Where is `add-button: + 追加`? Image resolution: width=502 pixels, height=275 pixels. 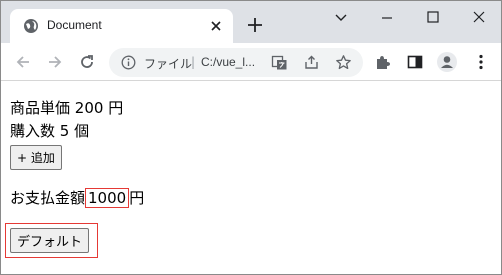
add-button: + 追加 is located at coordinates (36, 157).